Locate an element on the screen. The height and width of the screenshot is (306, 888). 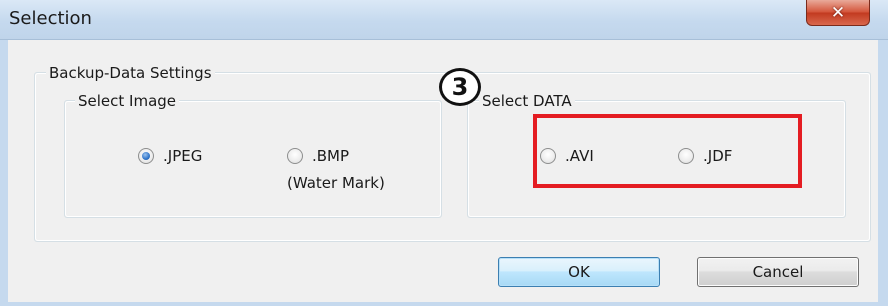
bmp-watermark-note: (Water Mark) is located at coordinates (336, 183).